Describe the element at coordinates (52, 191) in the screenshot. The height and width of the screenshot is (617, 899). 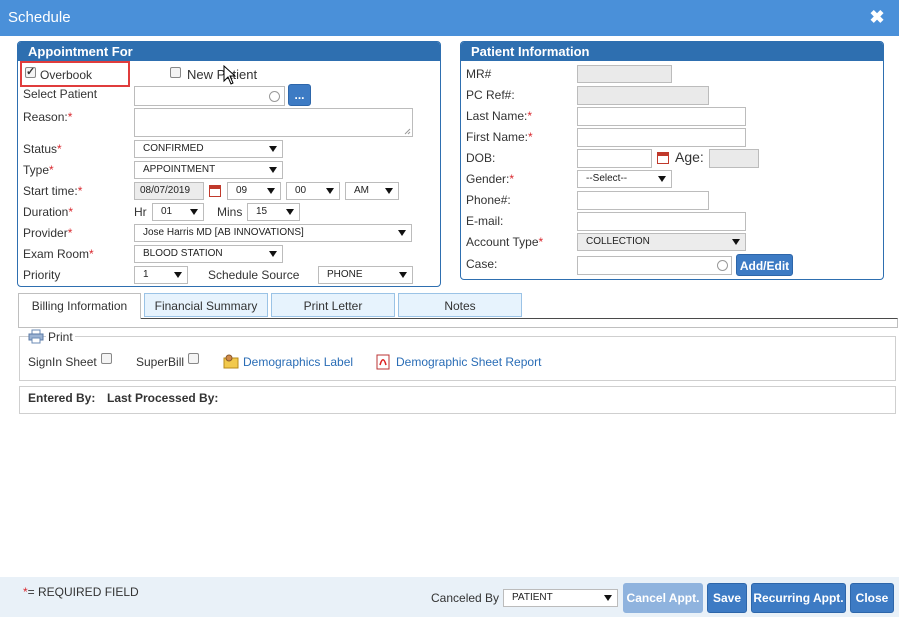
I see `start-time-label: Start time:*` at that location.